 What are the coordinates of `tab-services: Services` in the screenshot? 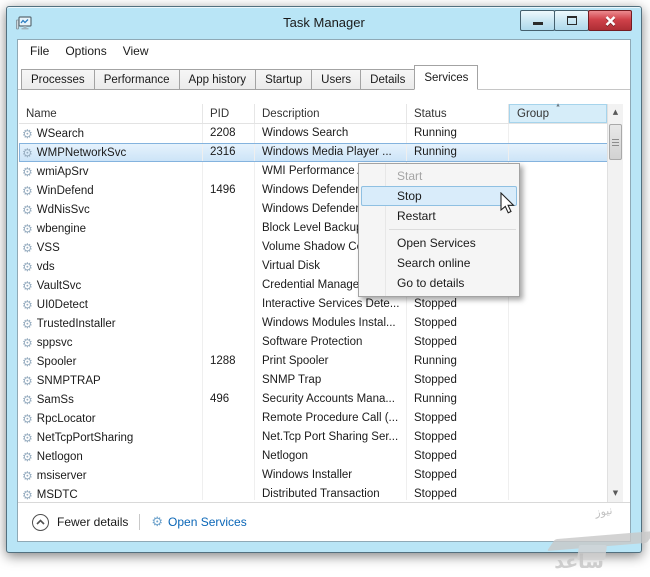 It's located at (446, 77).